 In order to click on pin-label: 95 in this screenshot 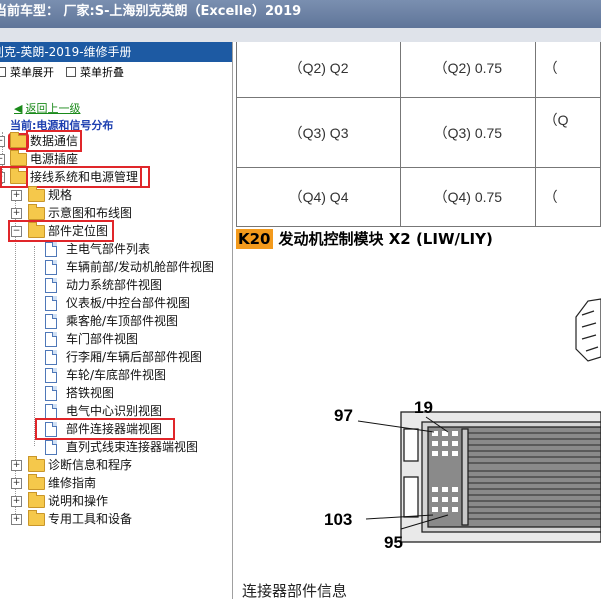, I will do `click(393, 542)`.